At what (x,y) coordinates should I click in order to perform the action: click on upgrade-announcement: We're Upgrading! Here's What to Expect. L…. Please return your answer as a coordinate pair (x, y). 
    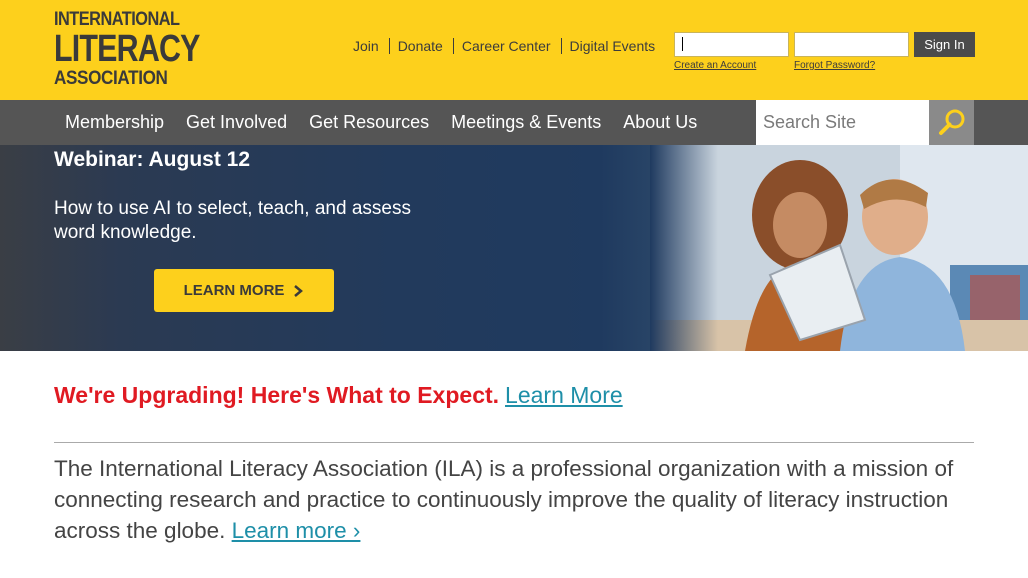
    Looking at the image, I should click on (338, 395).